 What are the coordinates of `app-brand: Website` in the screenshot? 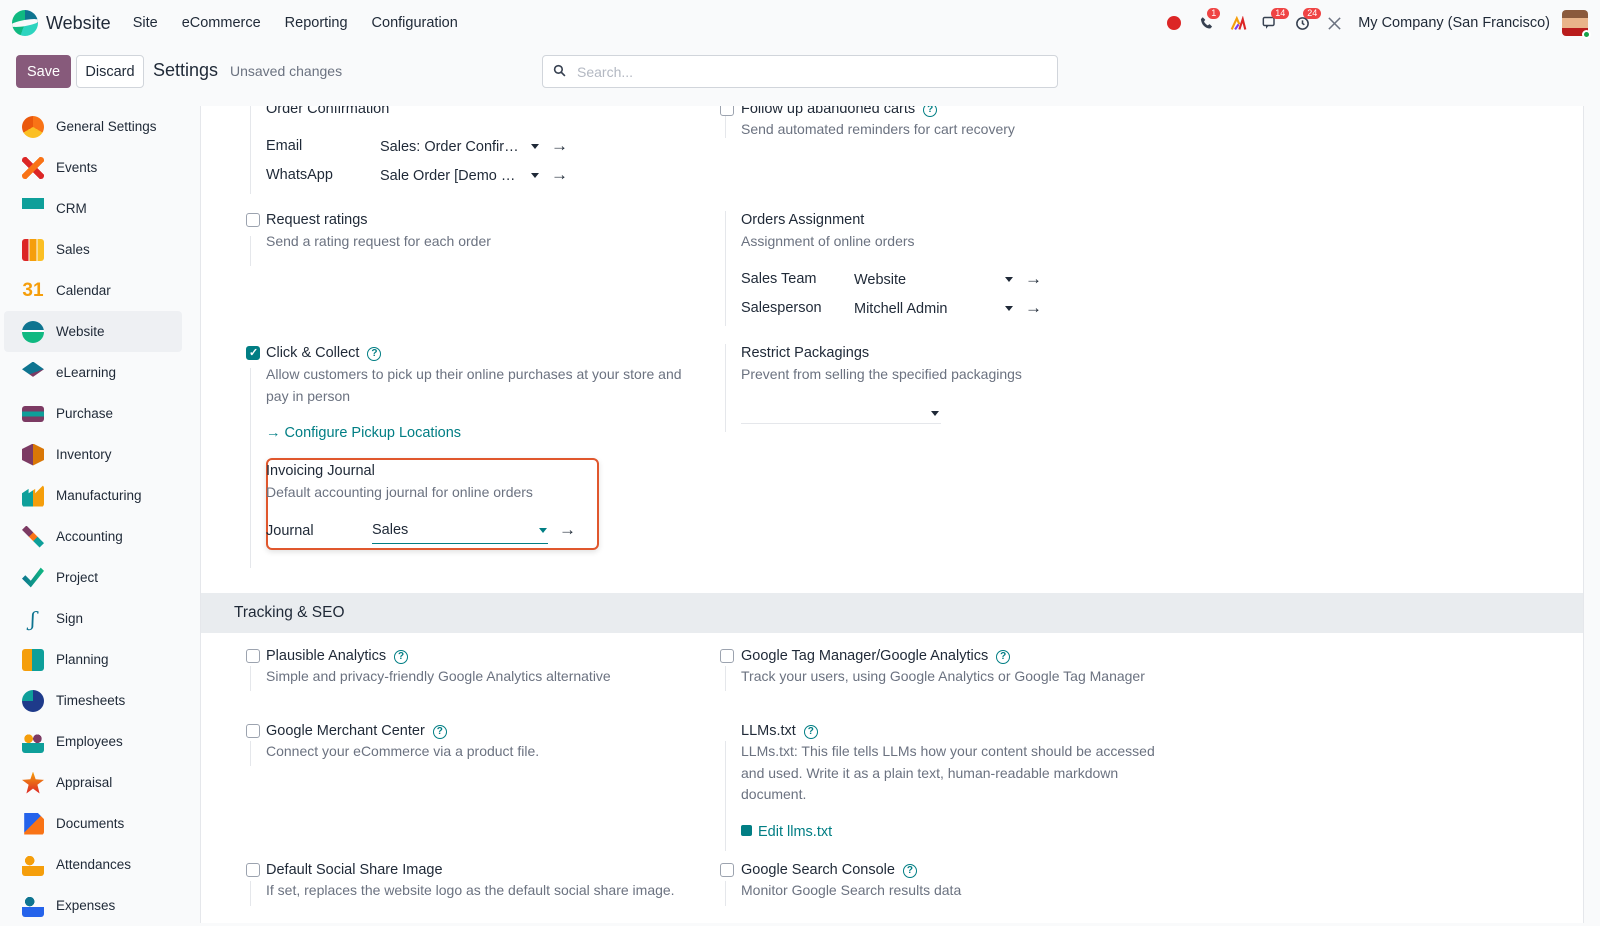 It's located at (61, 23).